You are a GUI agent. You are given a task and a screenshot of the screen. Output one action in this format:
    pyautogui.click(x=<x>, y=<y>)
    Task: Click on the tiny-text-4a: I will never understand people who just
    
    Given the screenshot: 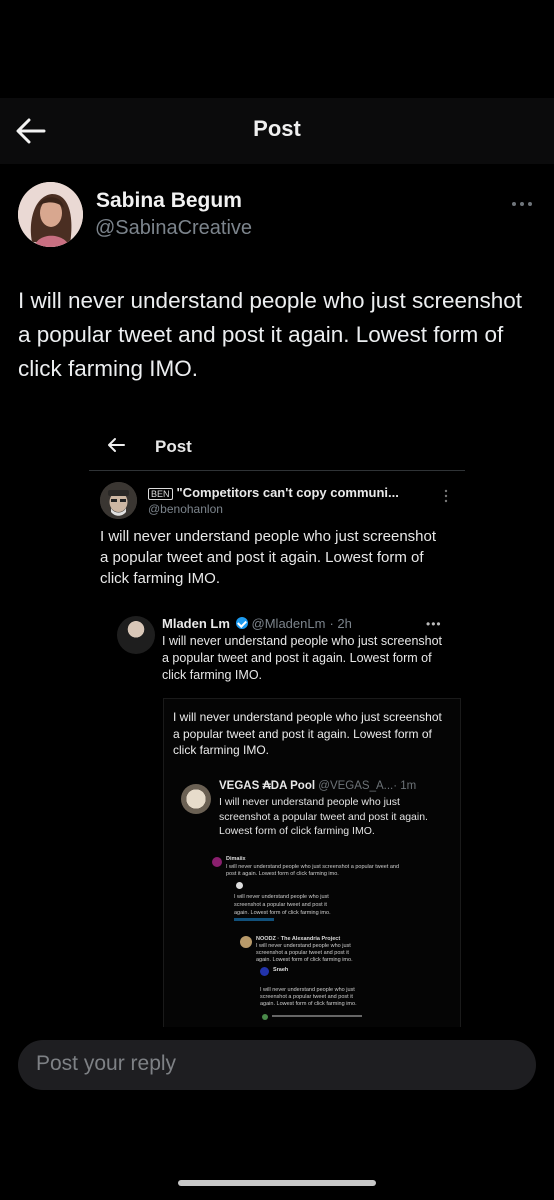 What is the action you would take?
    pyautogui.click(x=307, y=990)
    